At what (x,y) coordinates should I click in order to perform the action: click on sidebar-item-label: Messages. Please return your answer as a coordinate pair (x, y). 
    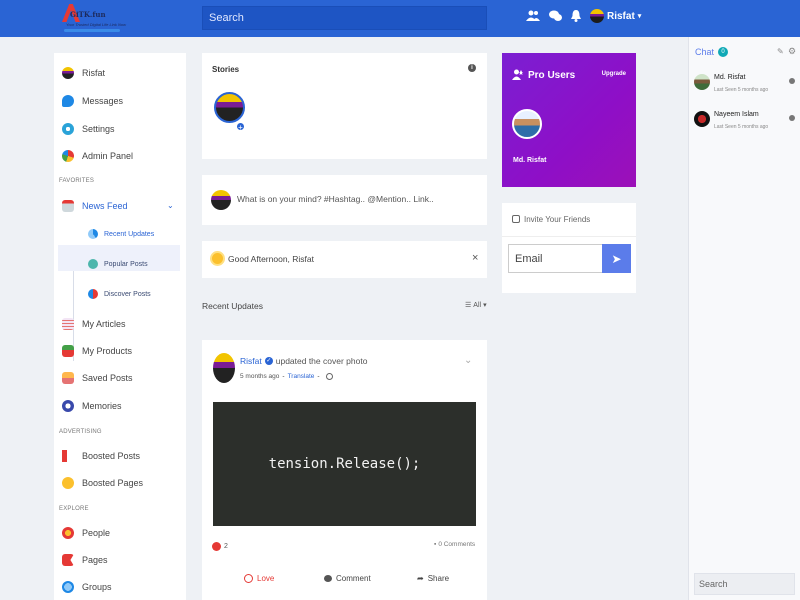
    Looking at the image, I should click on (103, 101).